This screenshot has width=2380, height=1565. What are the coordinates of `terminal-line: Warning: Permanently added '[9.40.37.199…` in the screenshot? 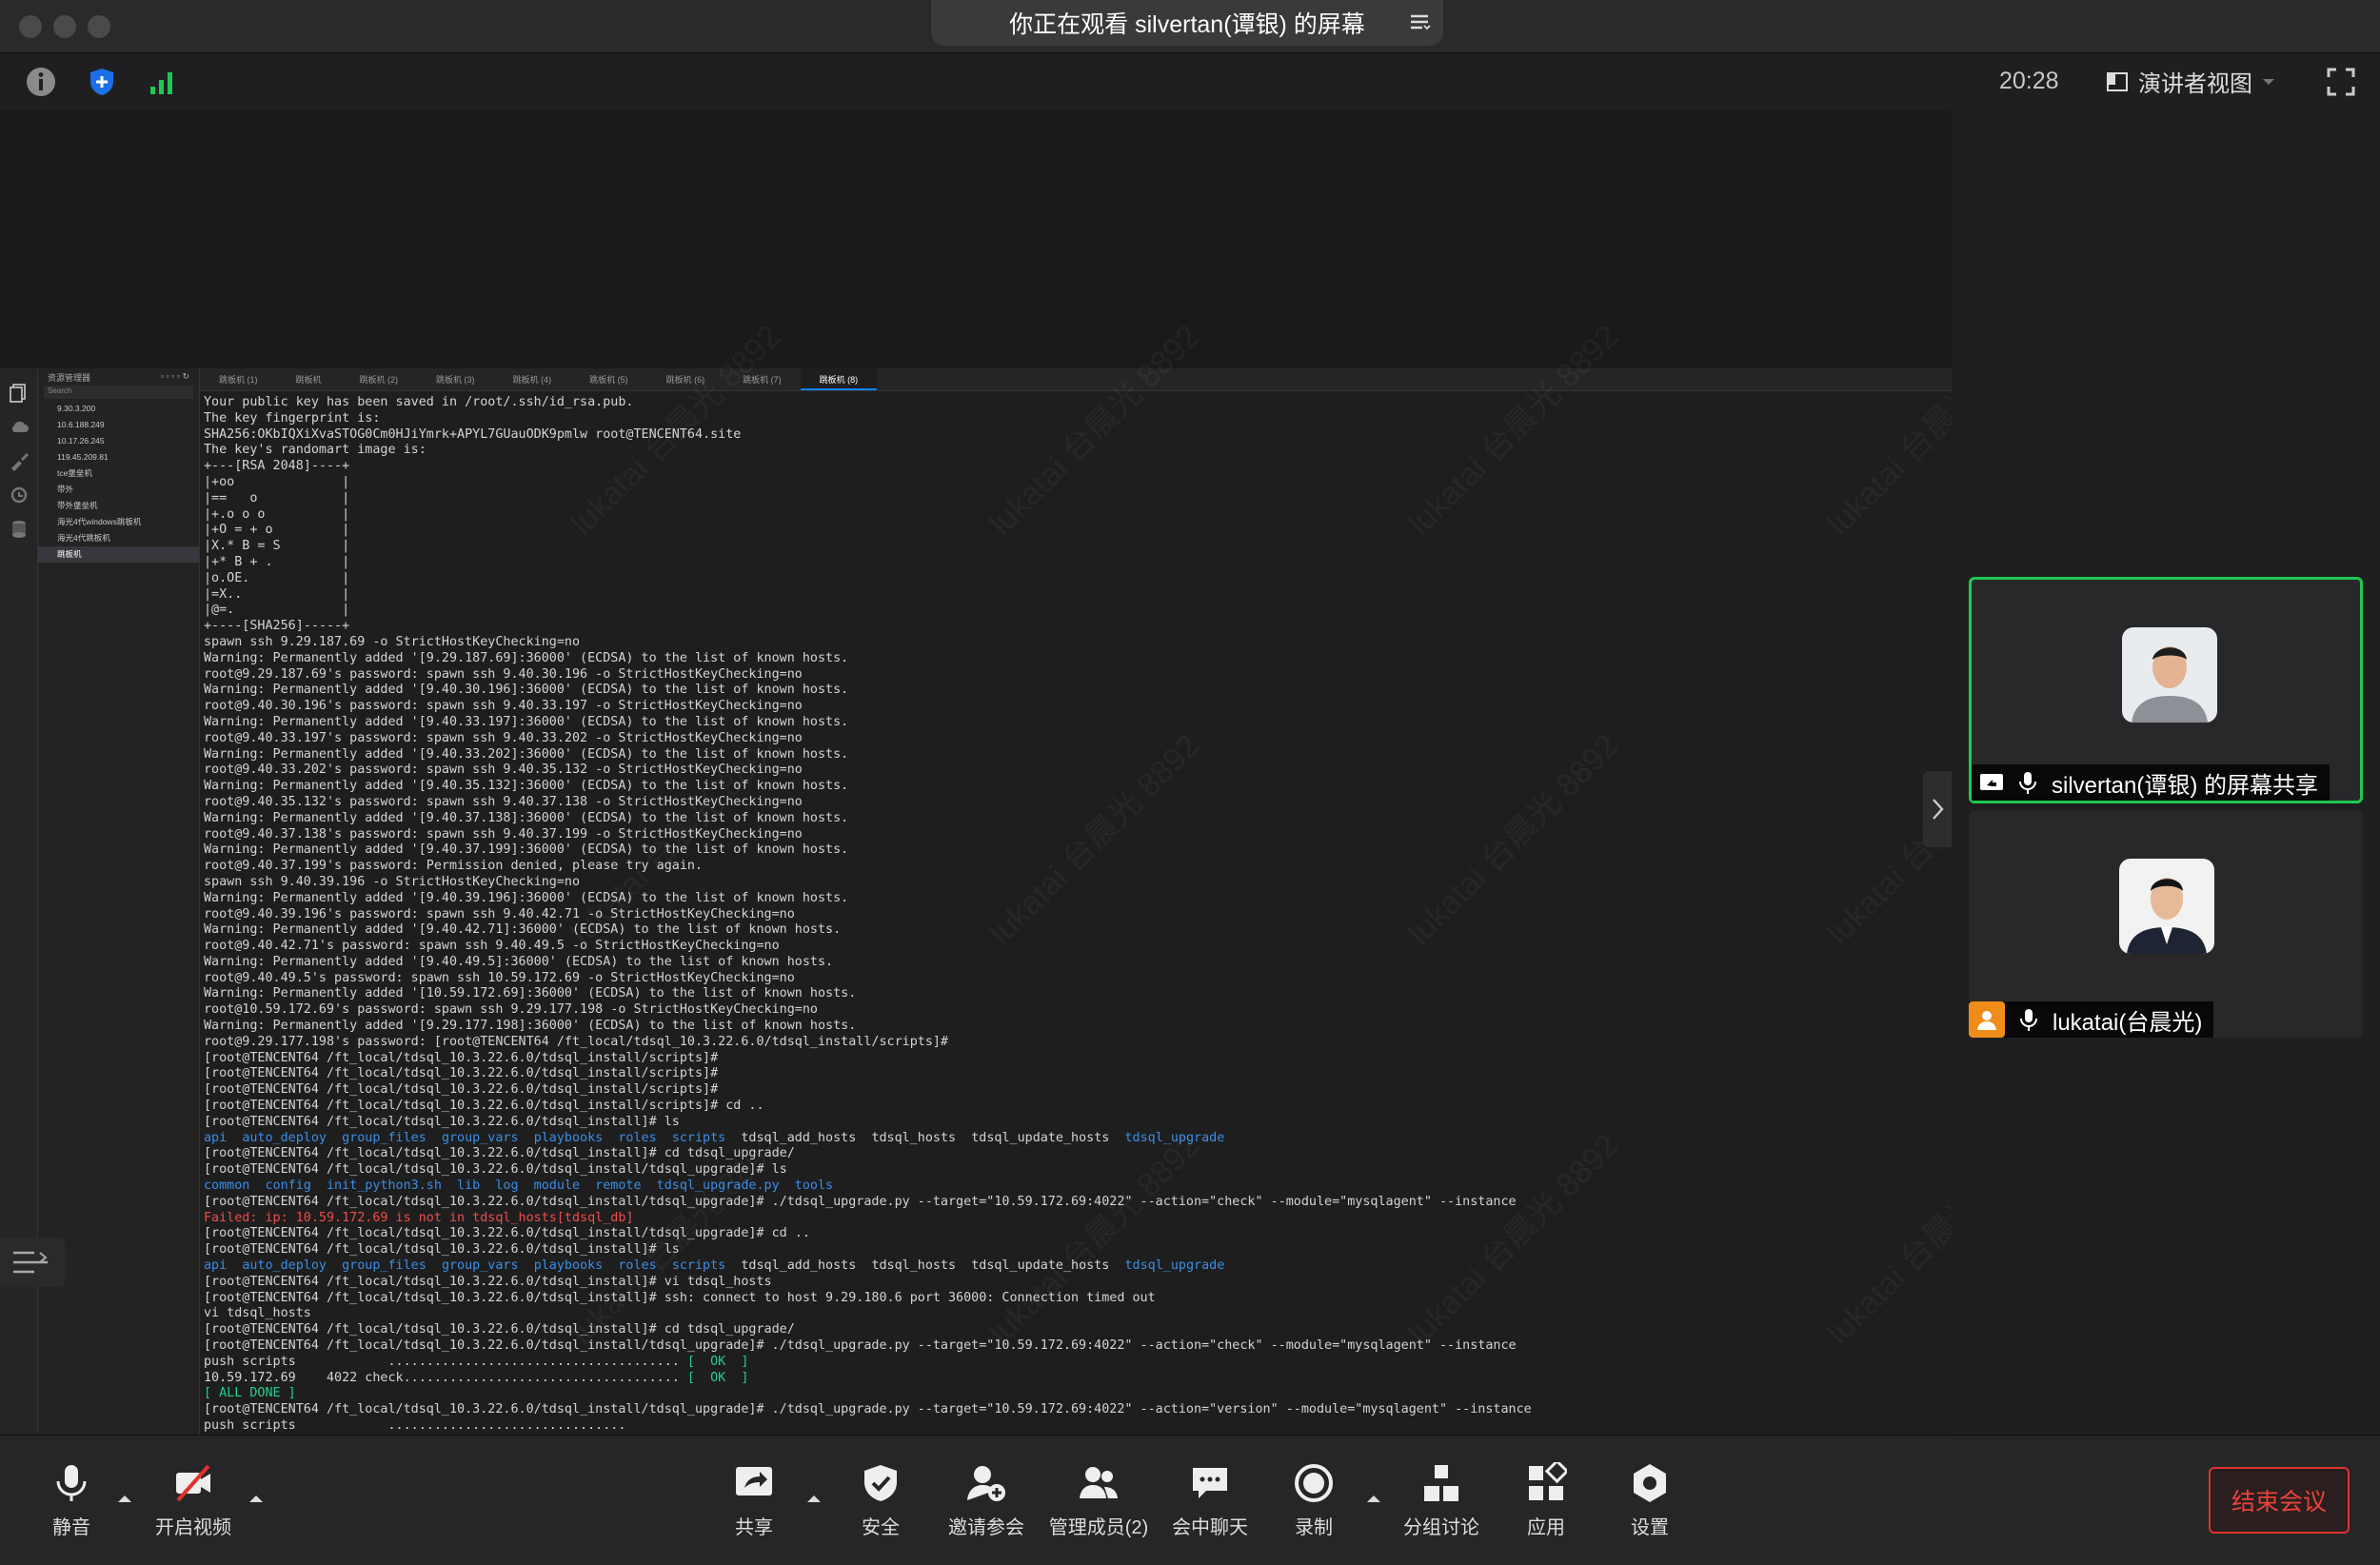 It's located at (526, 850).